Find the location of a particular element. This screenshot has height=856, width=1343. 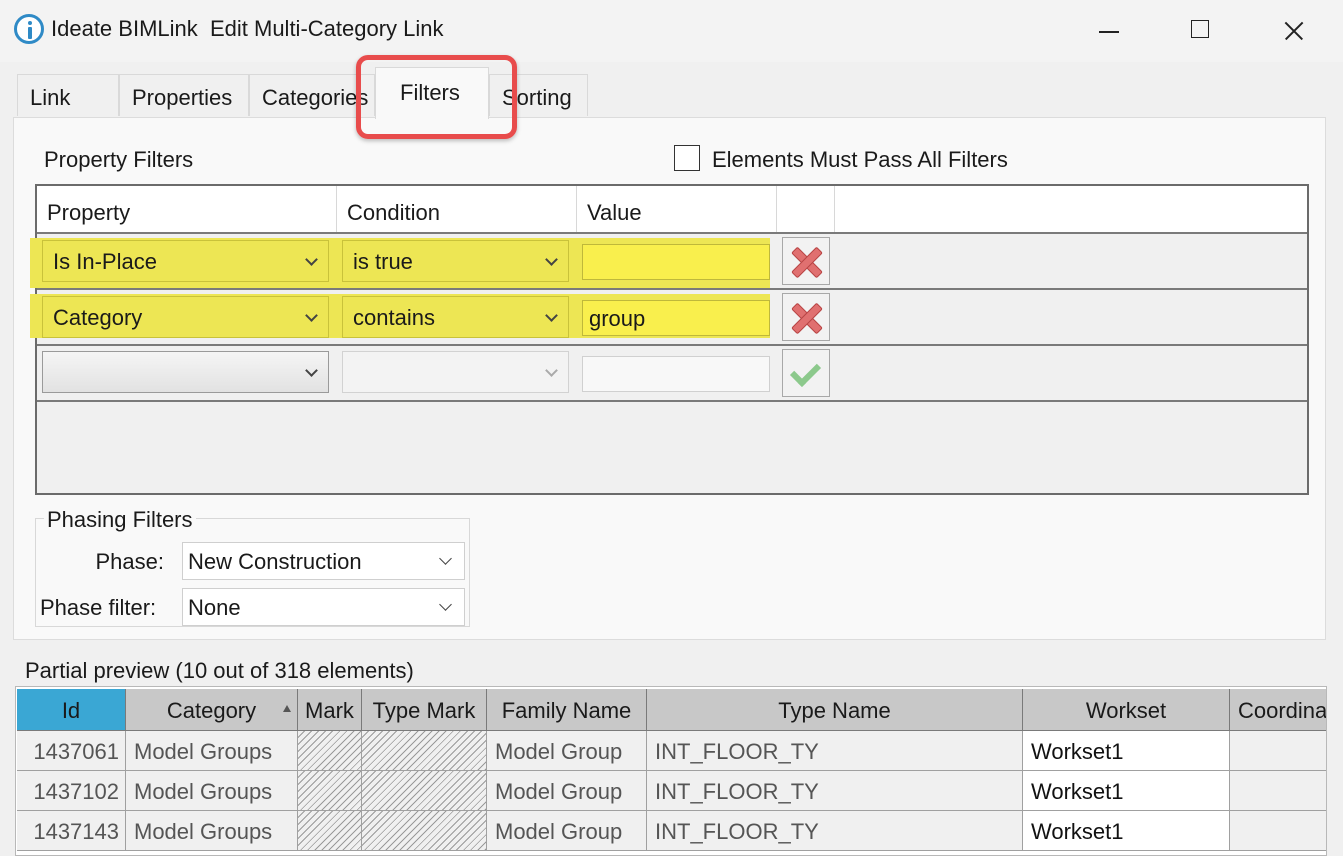

preview-header-coordinates: Coordina is located at coordinates (1278, 710).